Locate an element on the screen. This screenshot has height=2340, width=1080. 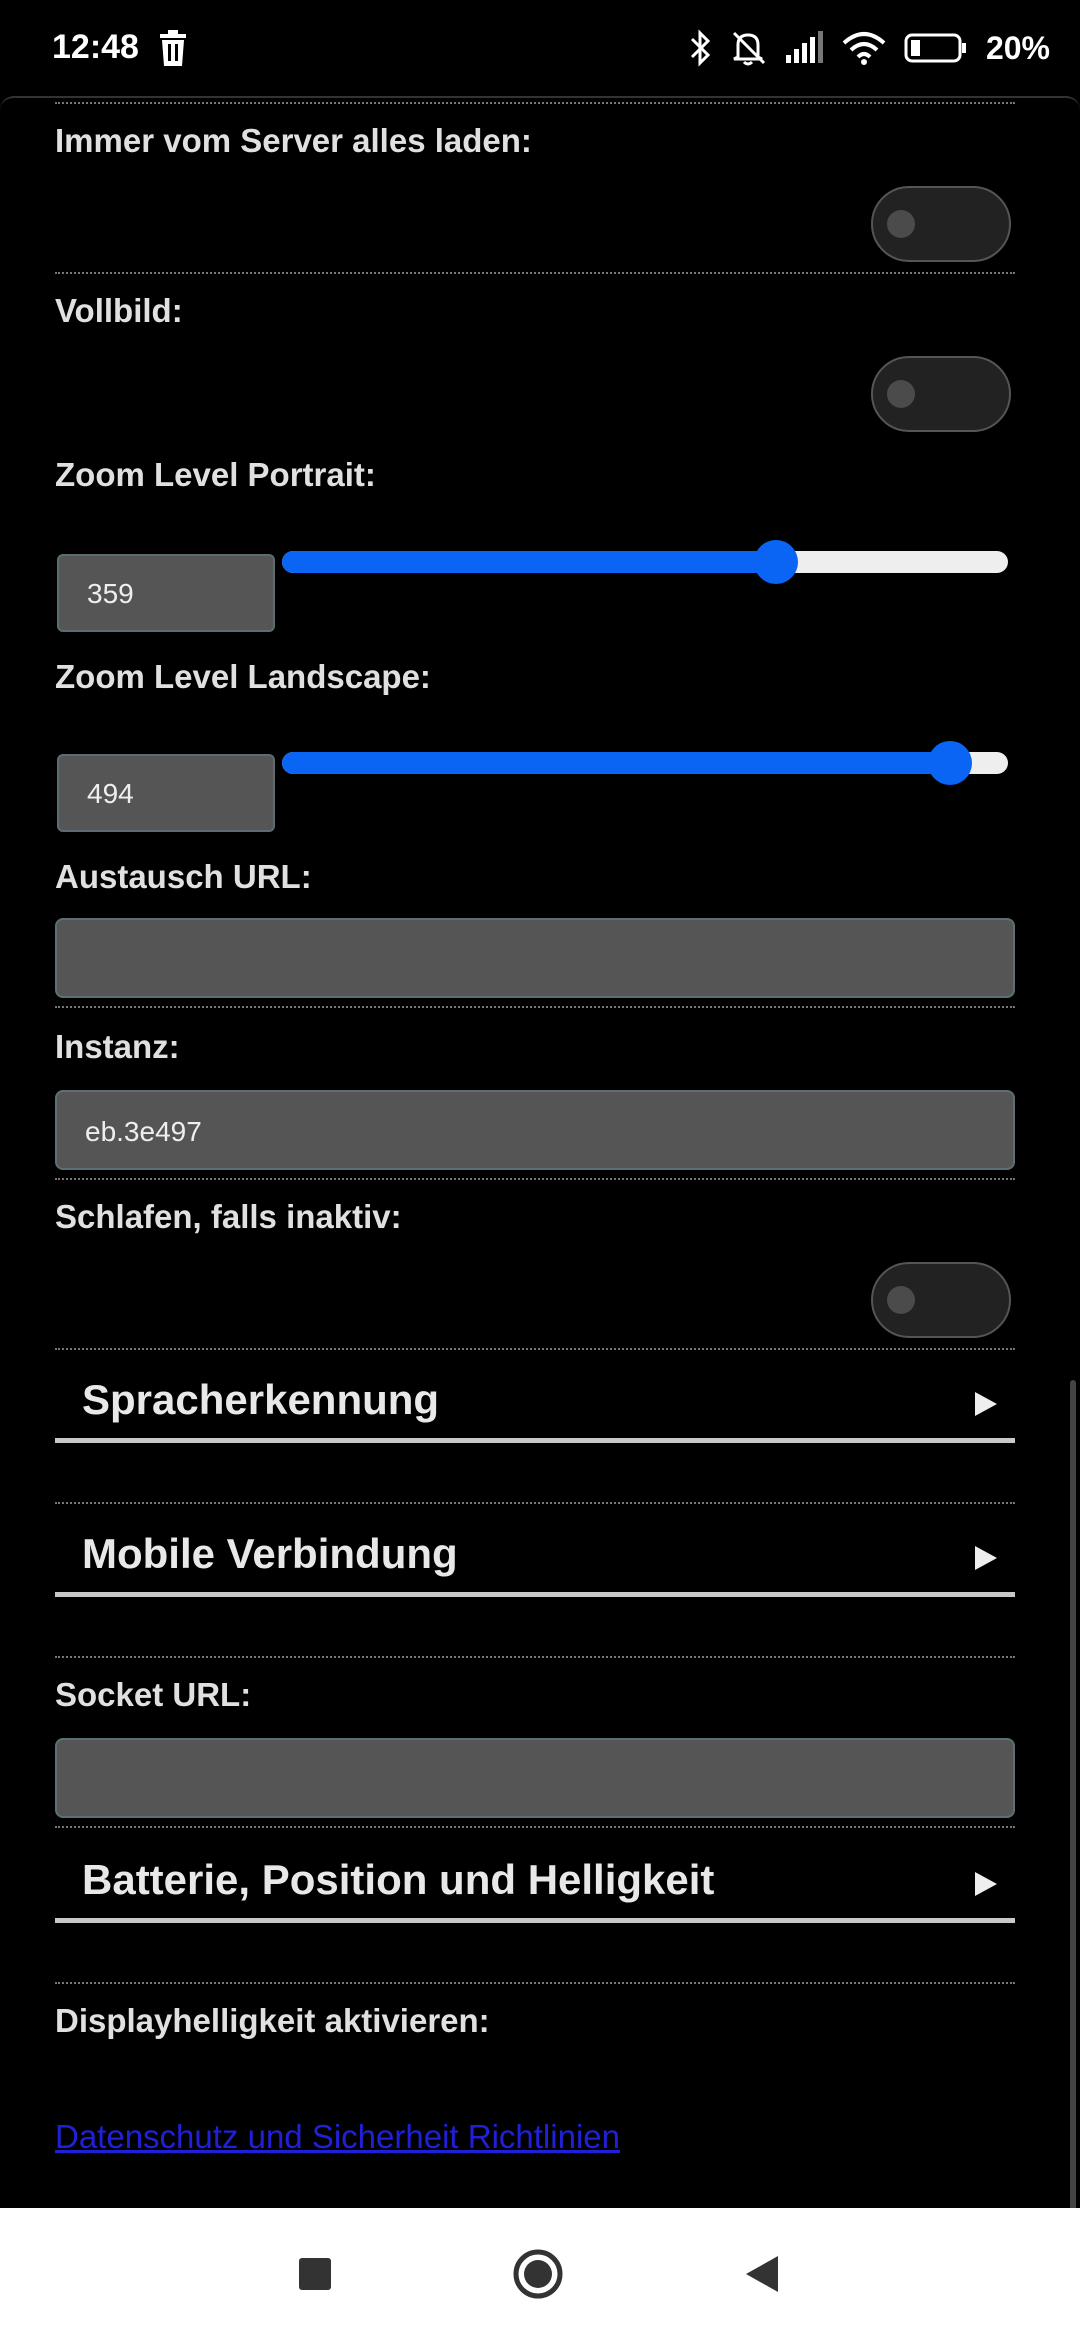
section-speech-recognition: Spracherkennung is located at coordinates (535, 1402).